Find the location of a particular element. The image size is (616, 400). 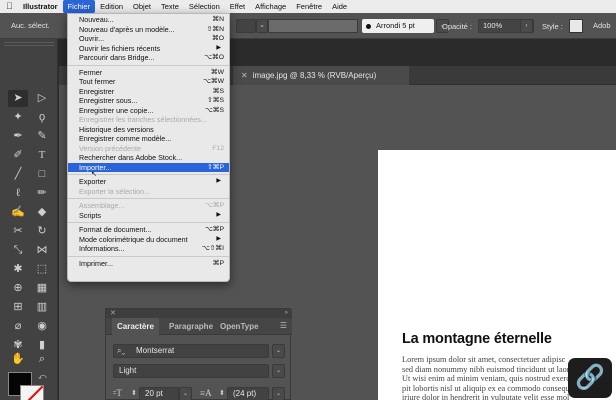

eraser-tool-icon: ◆ is located at coordinates (42, 212).